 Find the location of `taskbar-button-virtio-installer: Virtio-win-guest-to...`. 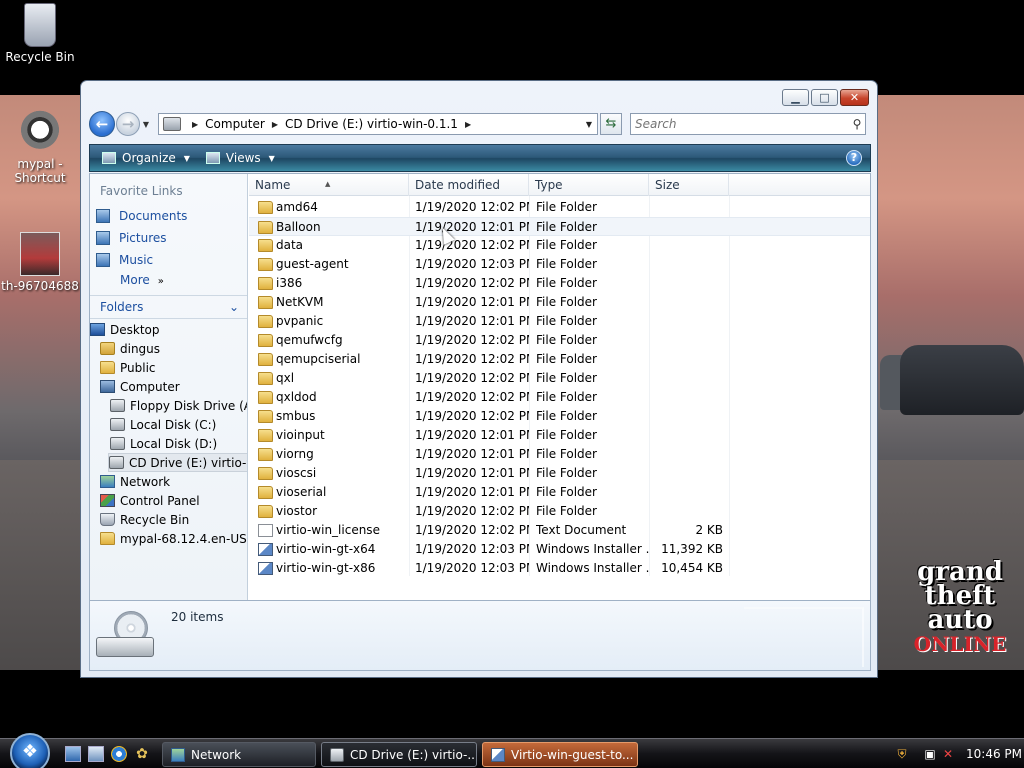

taskbar-button-virtio-installer: Virtio-win-guest-to... is located at coordinates (560, 754).